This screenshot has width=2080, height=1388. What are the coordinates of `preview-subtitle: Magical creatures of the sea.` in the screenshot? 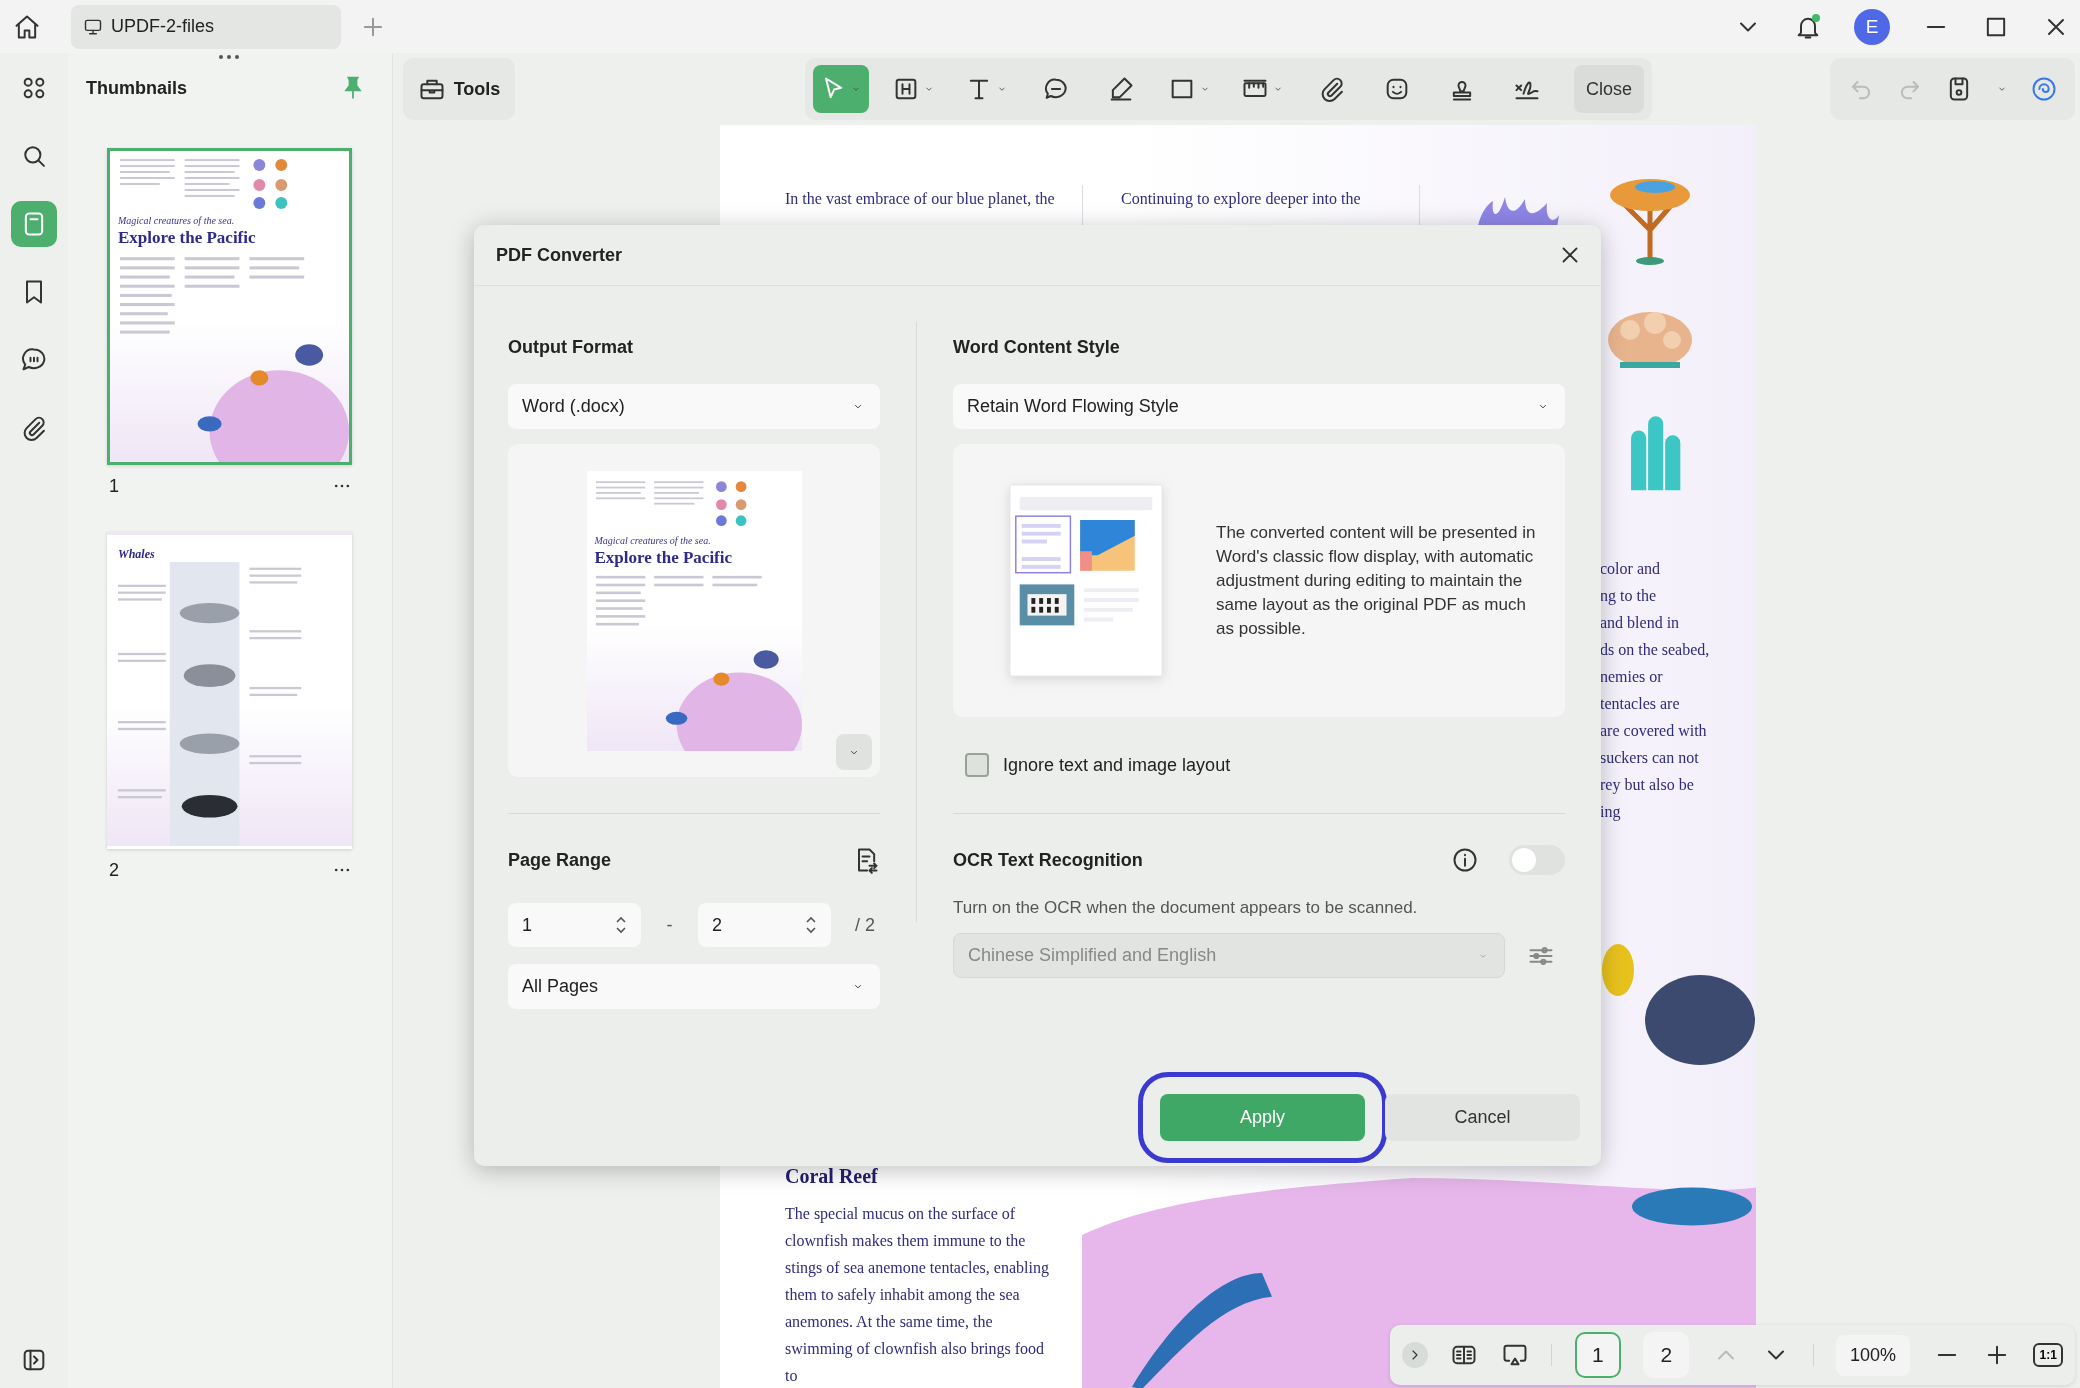 It's located at (652, 540).